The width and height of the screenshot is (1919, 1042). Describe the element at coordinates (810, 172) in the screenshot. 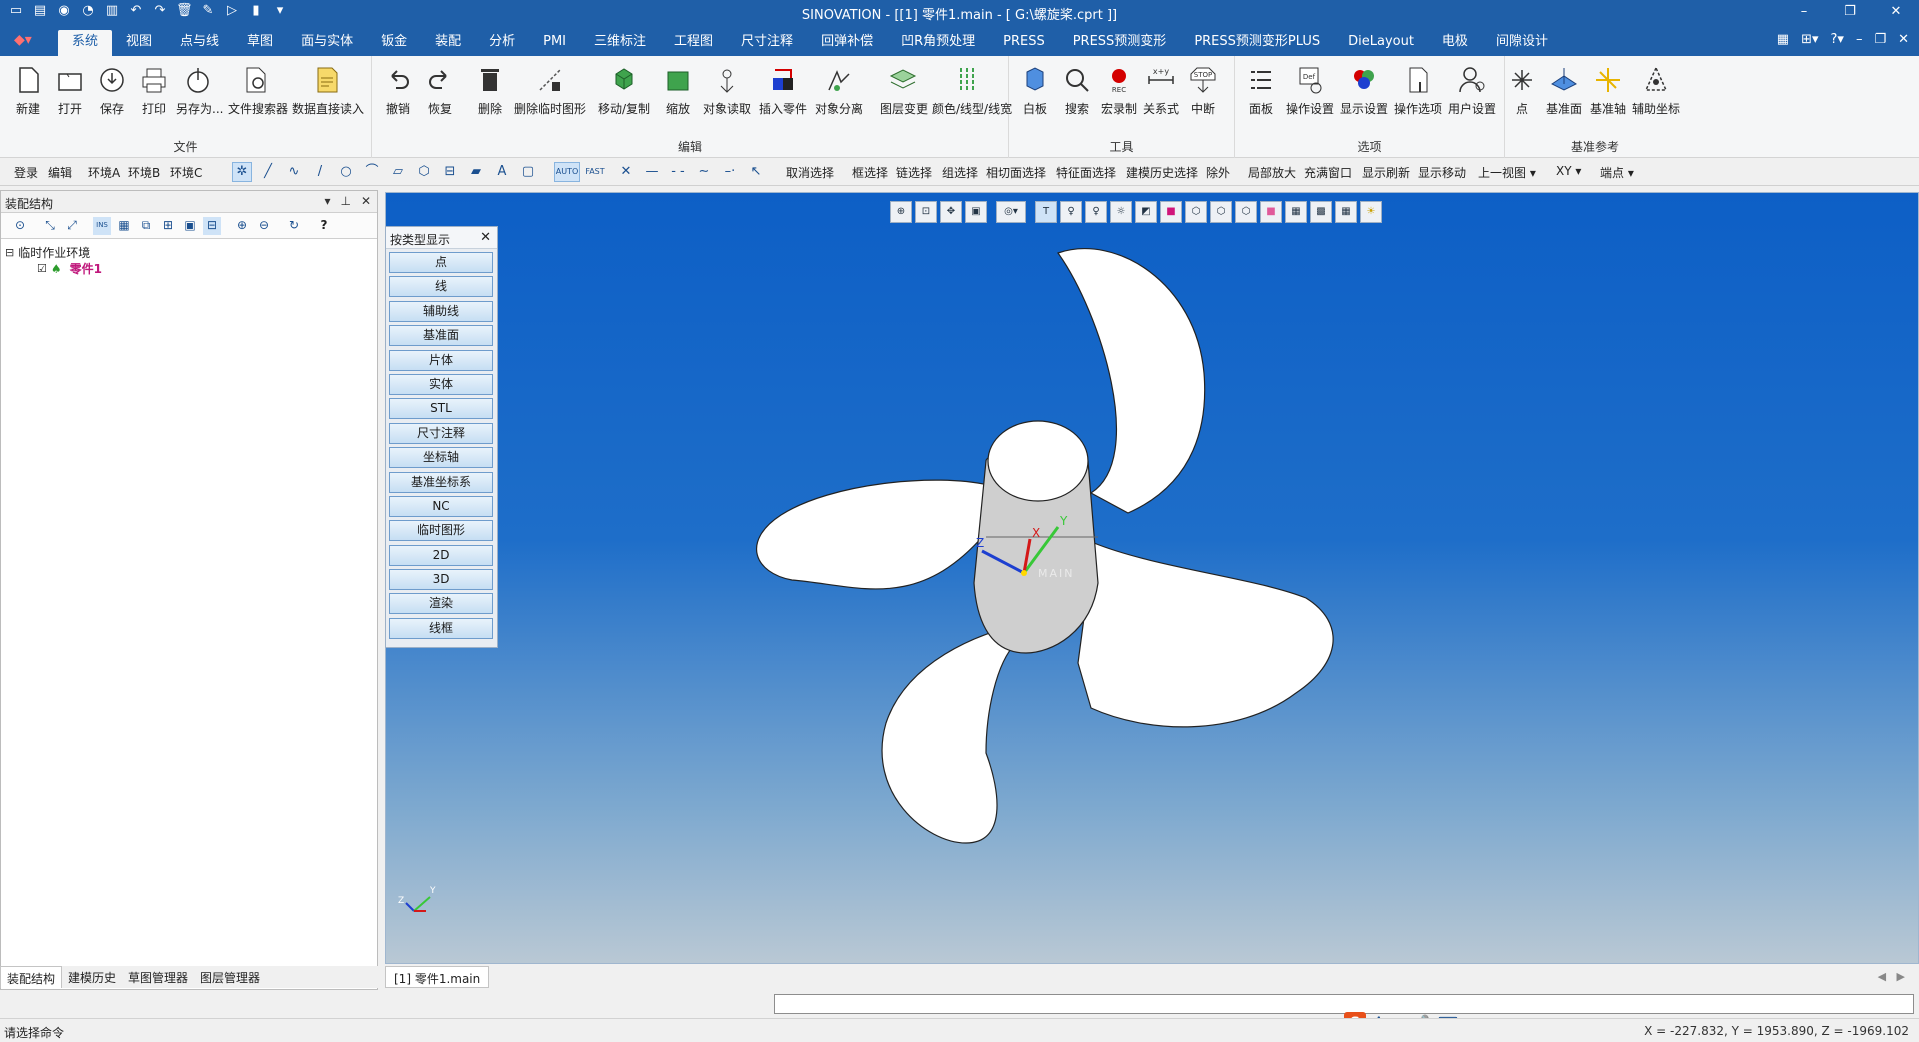

I see `deselect-button: 取消选择` at that location.